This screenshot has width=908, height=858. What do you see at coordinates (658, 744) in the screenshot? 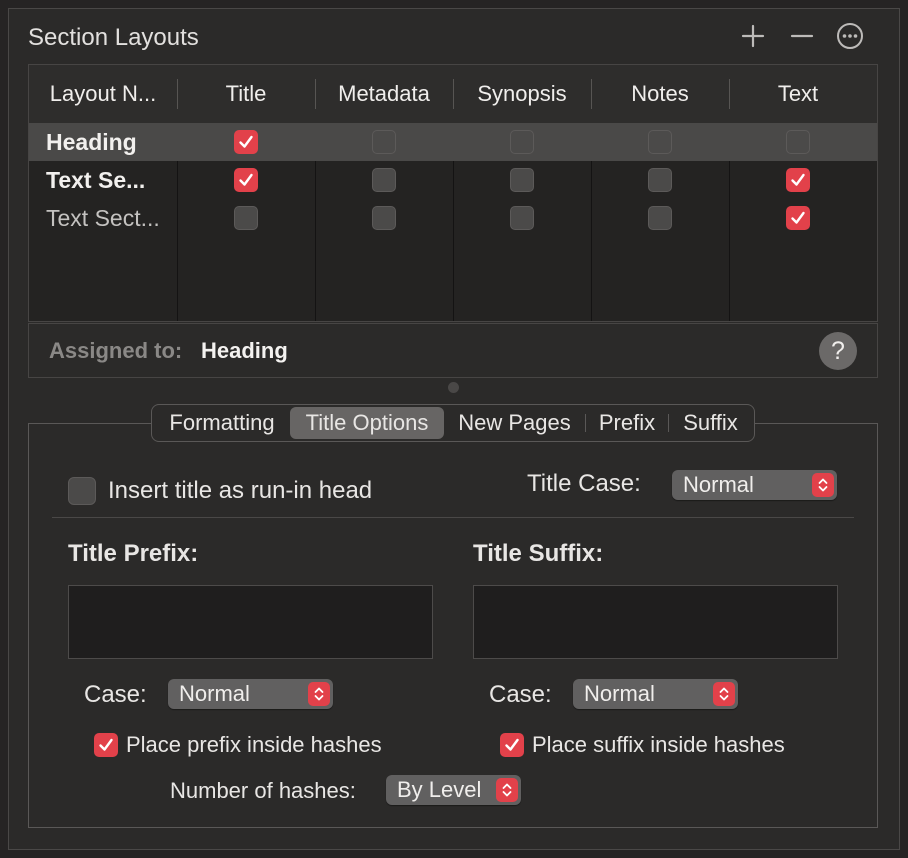
I see `suffix-hashes-label: Place suffix inside hashes` at bounding box center [658, 744].